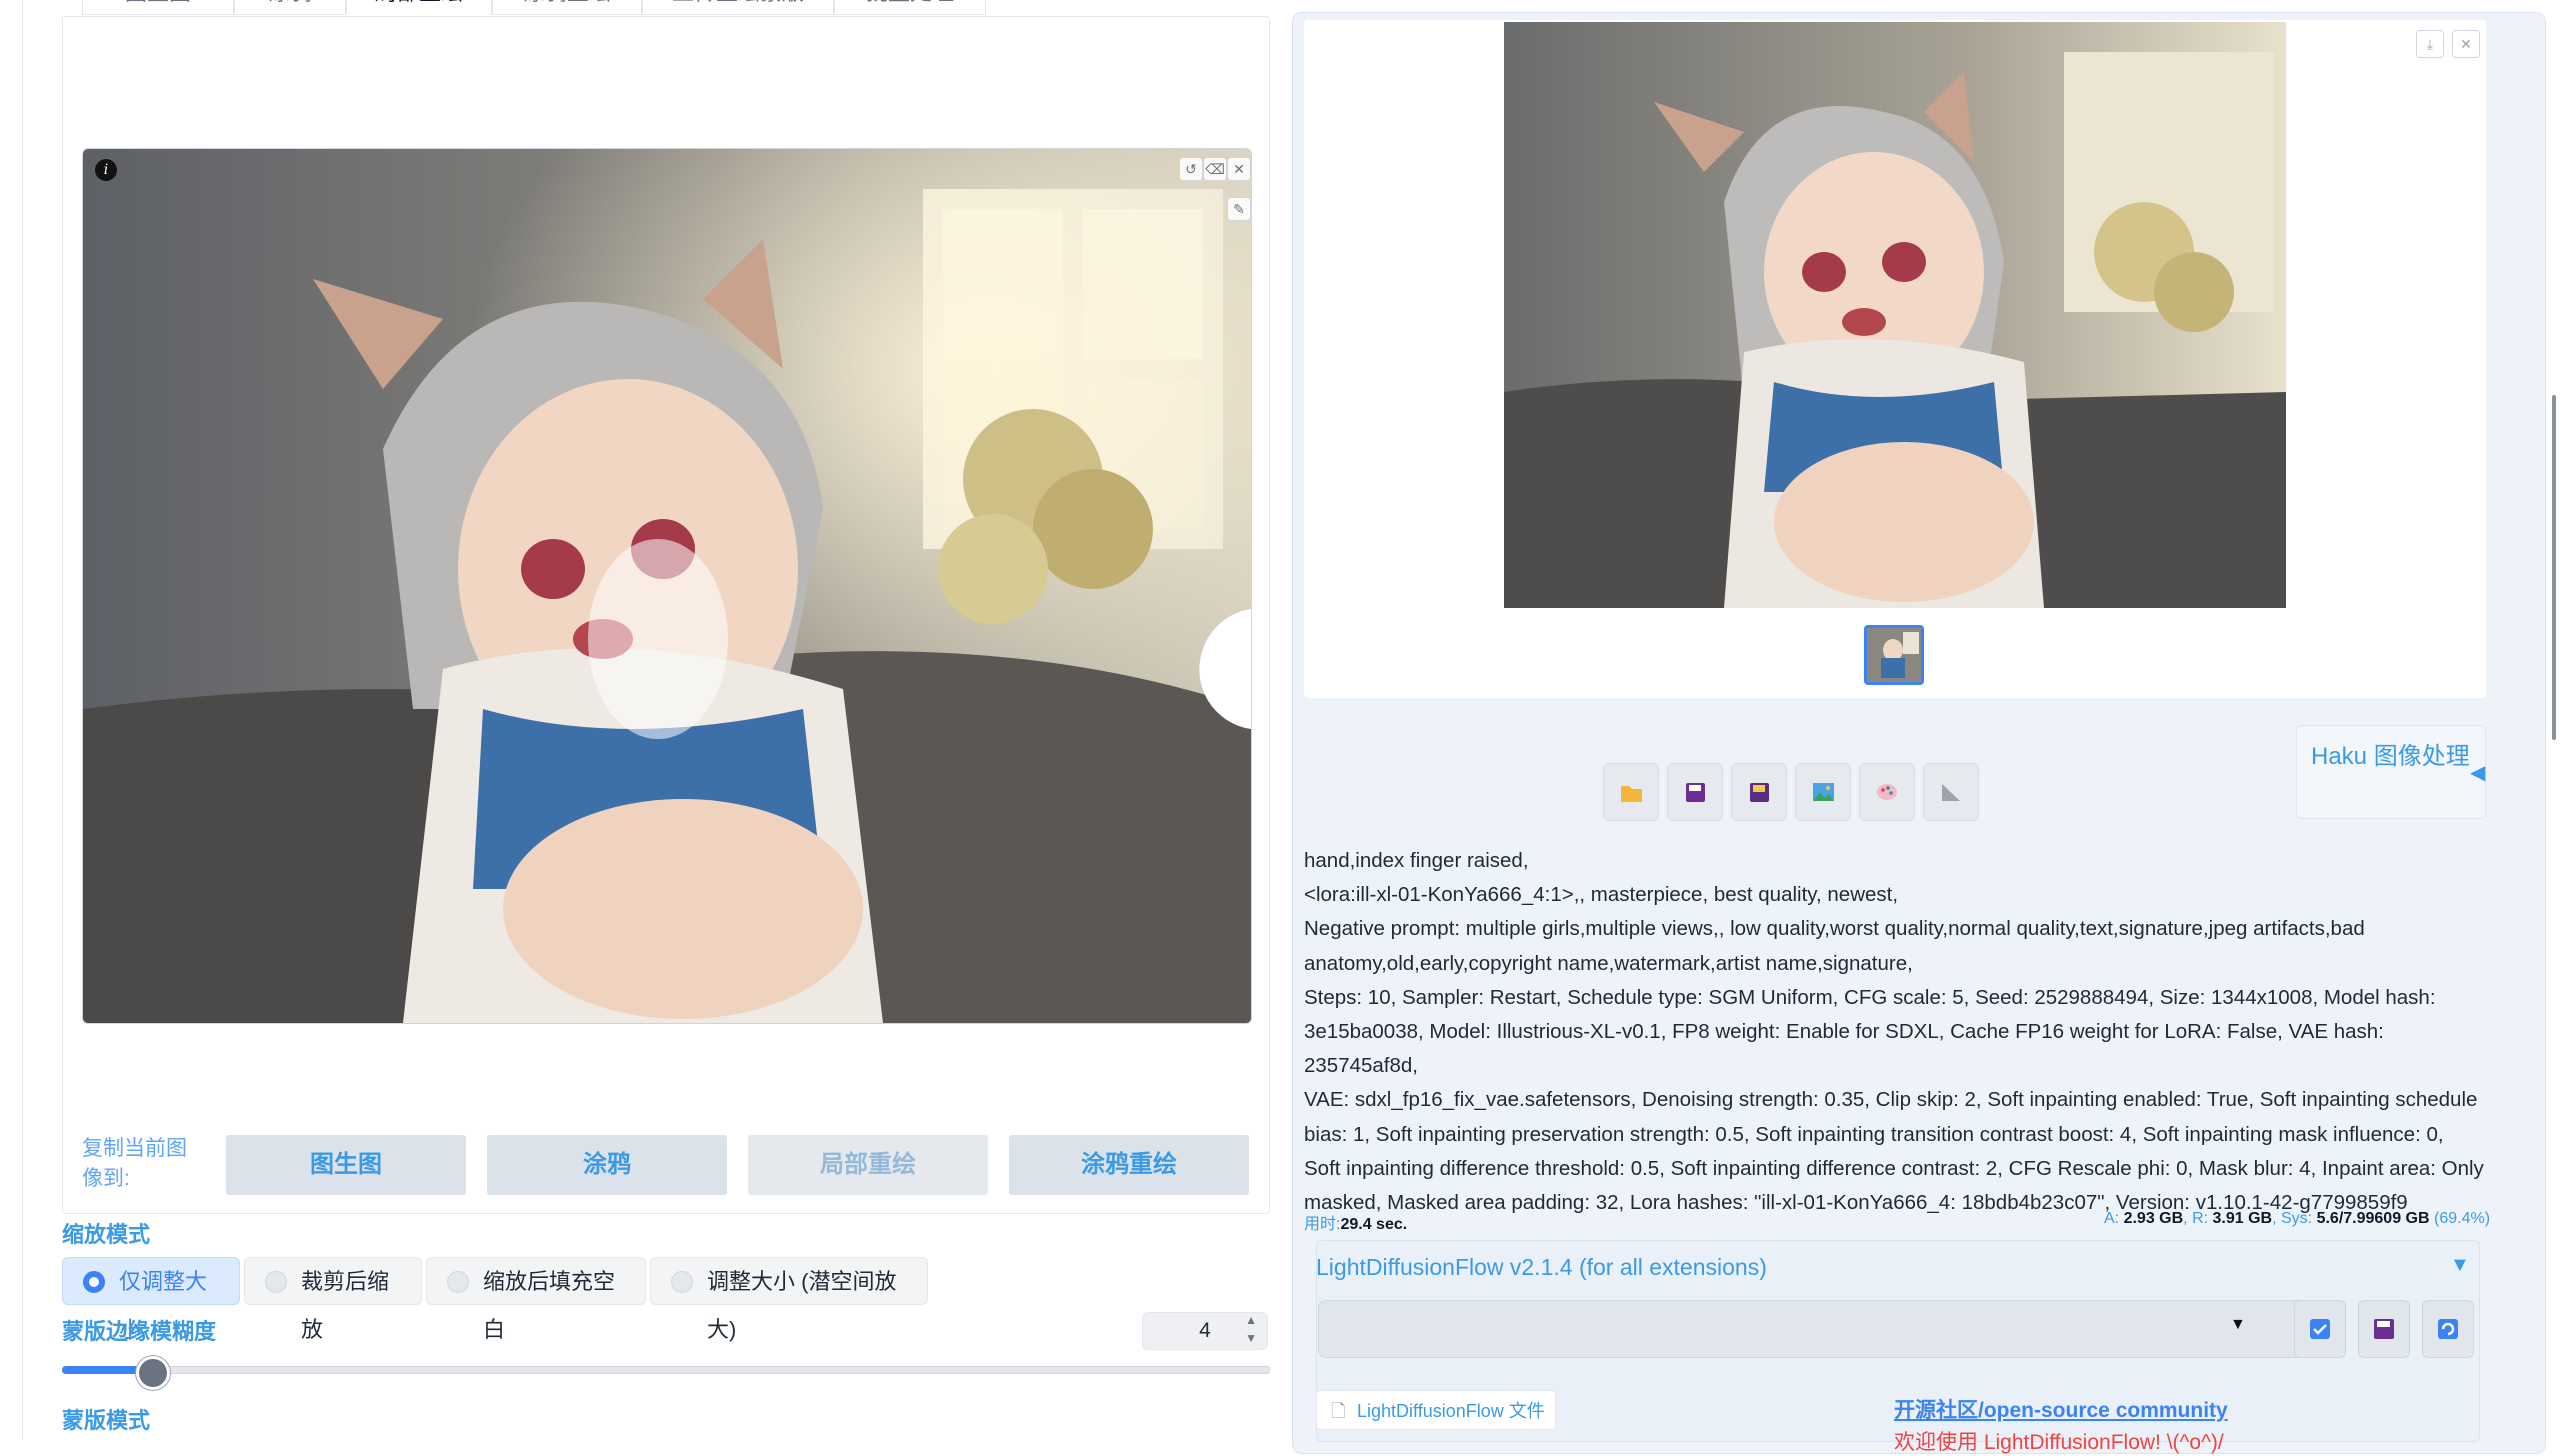 The width and height of the screenshot is (2560, 1456). I want to click on generated-image-art, so click(1895, 315).